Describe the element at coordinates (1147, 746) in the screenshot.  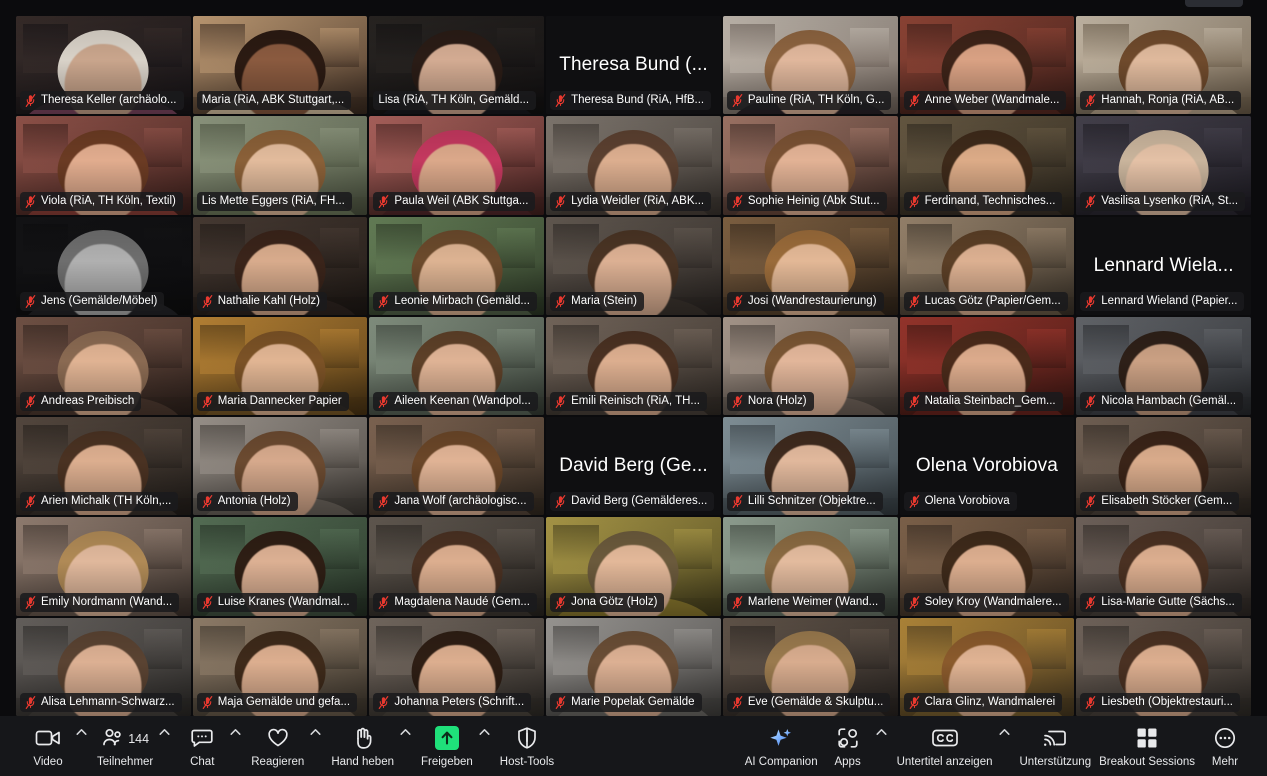
I see `toolbar-button-breakout-sessions: Breakout Sessions` at that location.